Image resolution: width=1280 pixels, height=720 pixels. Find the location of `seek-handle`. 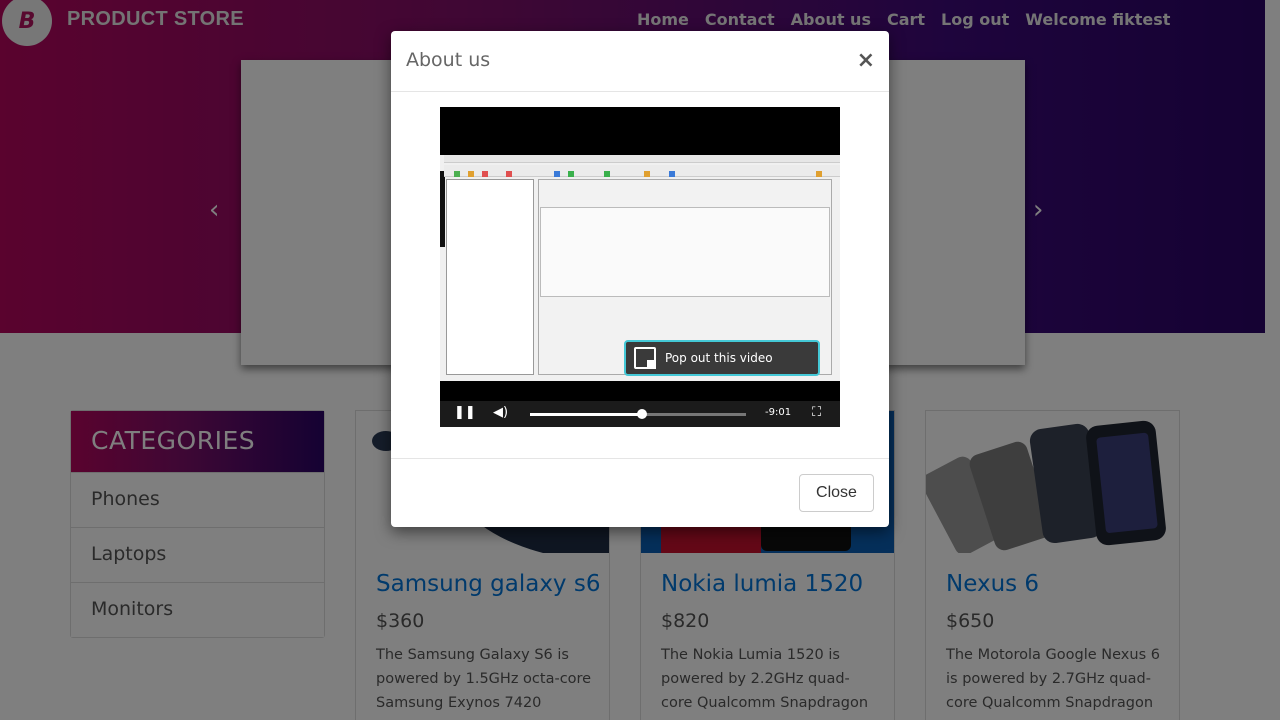

seek-handle is located at coordinates (642, 414).